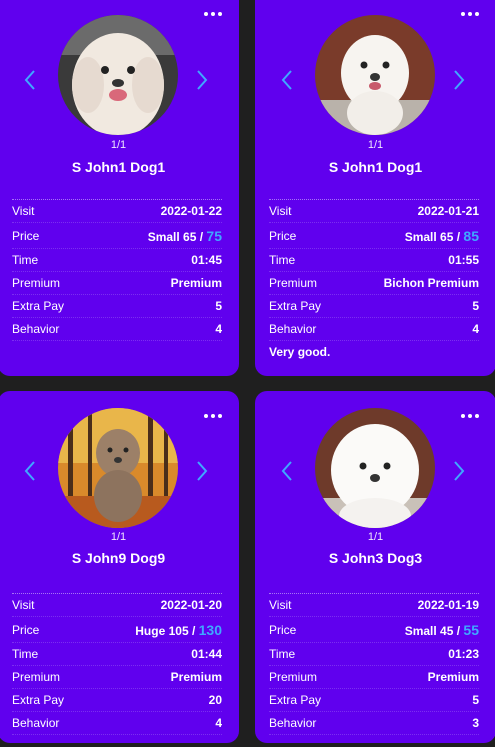 The image size is (495, 747). Describe the element at coordinates (374, 723) in the screenshot. I see `behavior-row: Behavior 3` at that location.